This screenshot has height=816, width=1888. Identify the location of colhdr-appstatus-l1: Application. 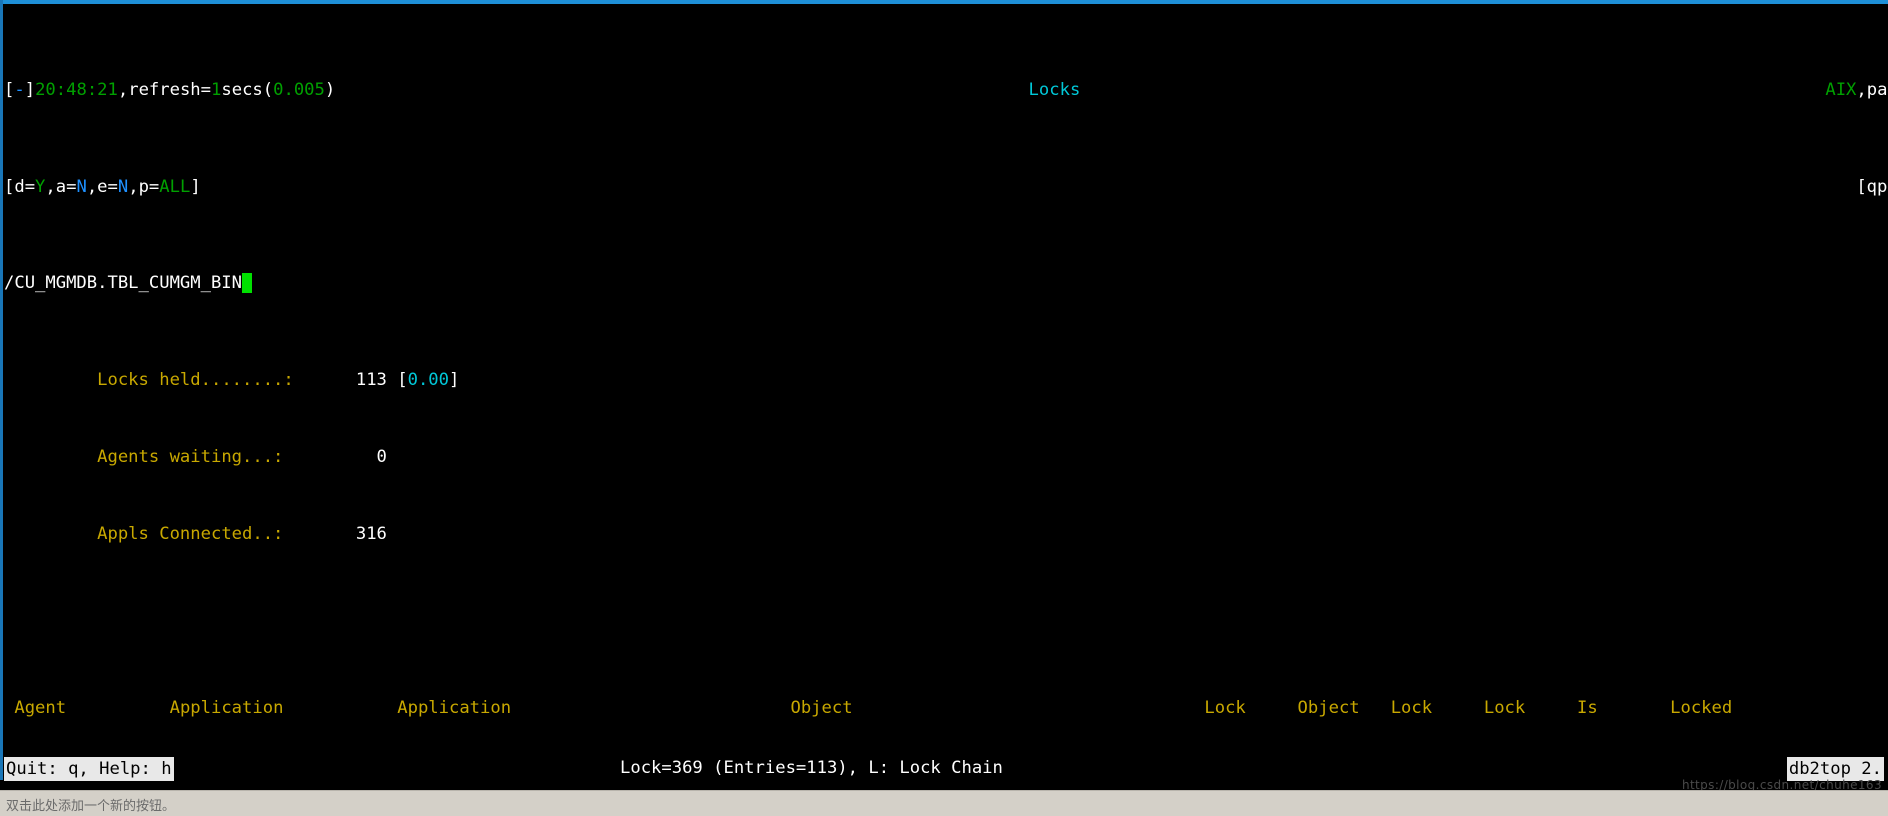
(454, 707).